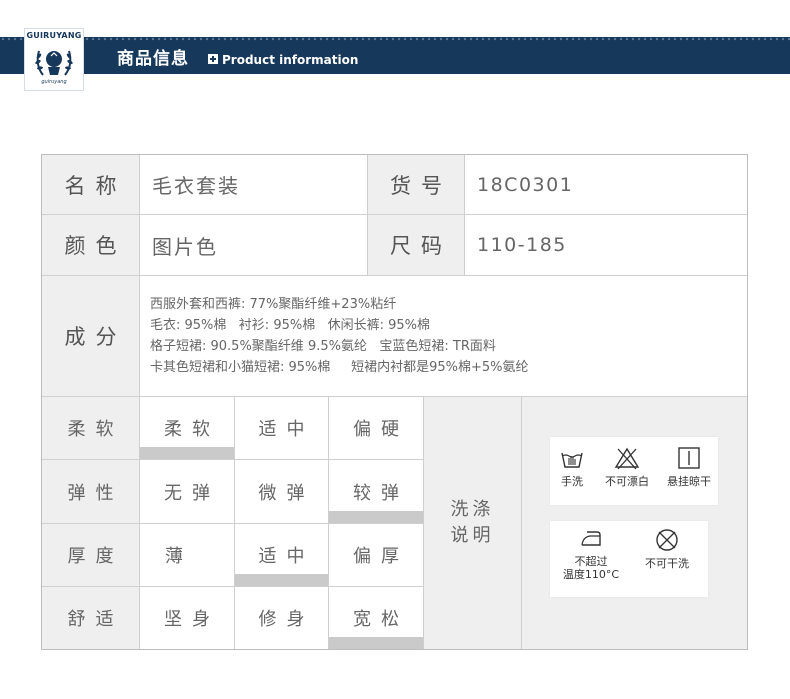 The image size is (790, 699). I want to click on elasticity-option: 较弹, so click(376, 492).